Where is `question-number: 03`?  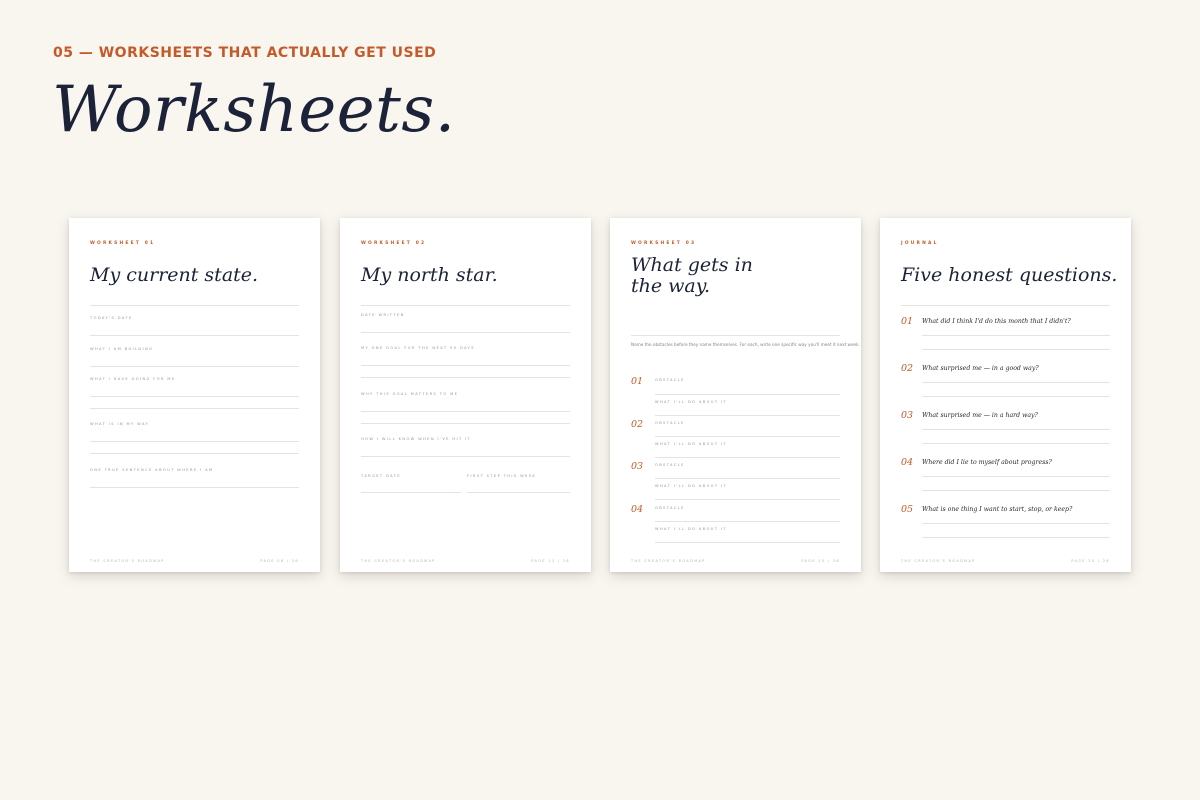 question-number: 03 is located at coordinates (907, 415).